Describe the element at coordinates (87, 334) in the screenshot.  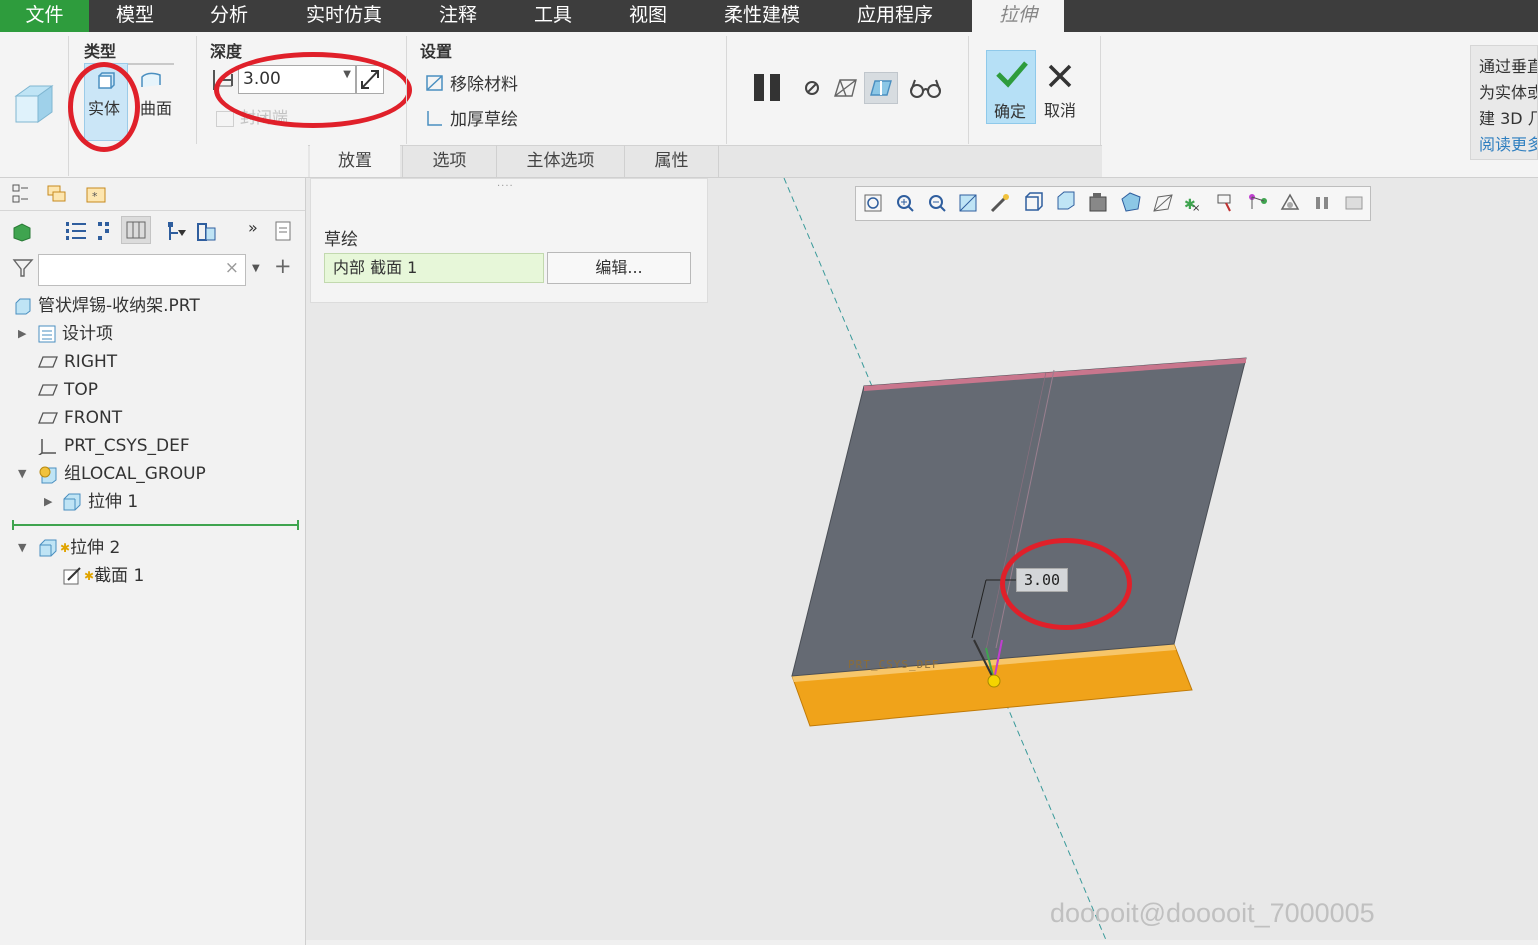
I see `tree-item-label: 设计项` at that location.